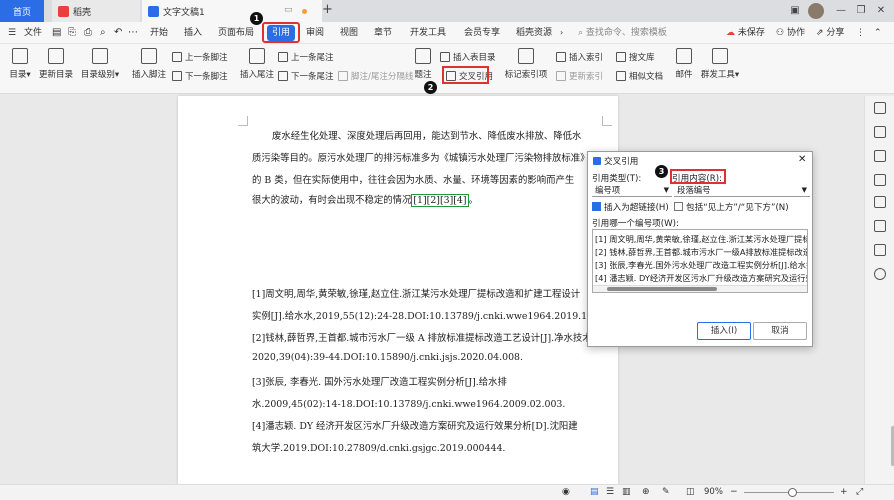 The image size is (894, 500). I want to click on reading-view-icon: ▥, so click(626, 492).